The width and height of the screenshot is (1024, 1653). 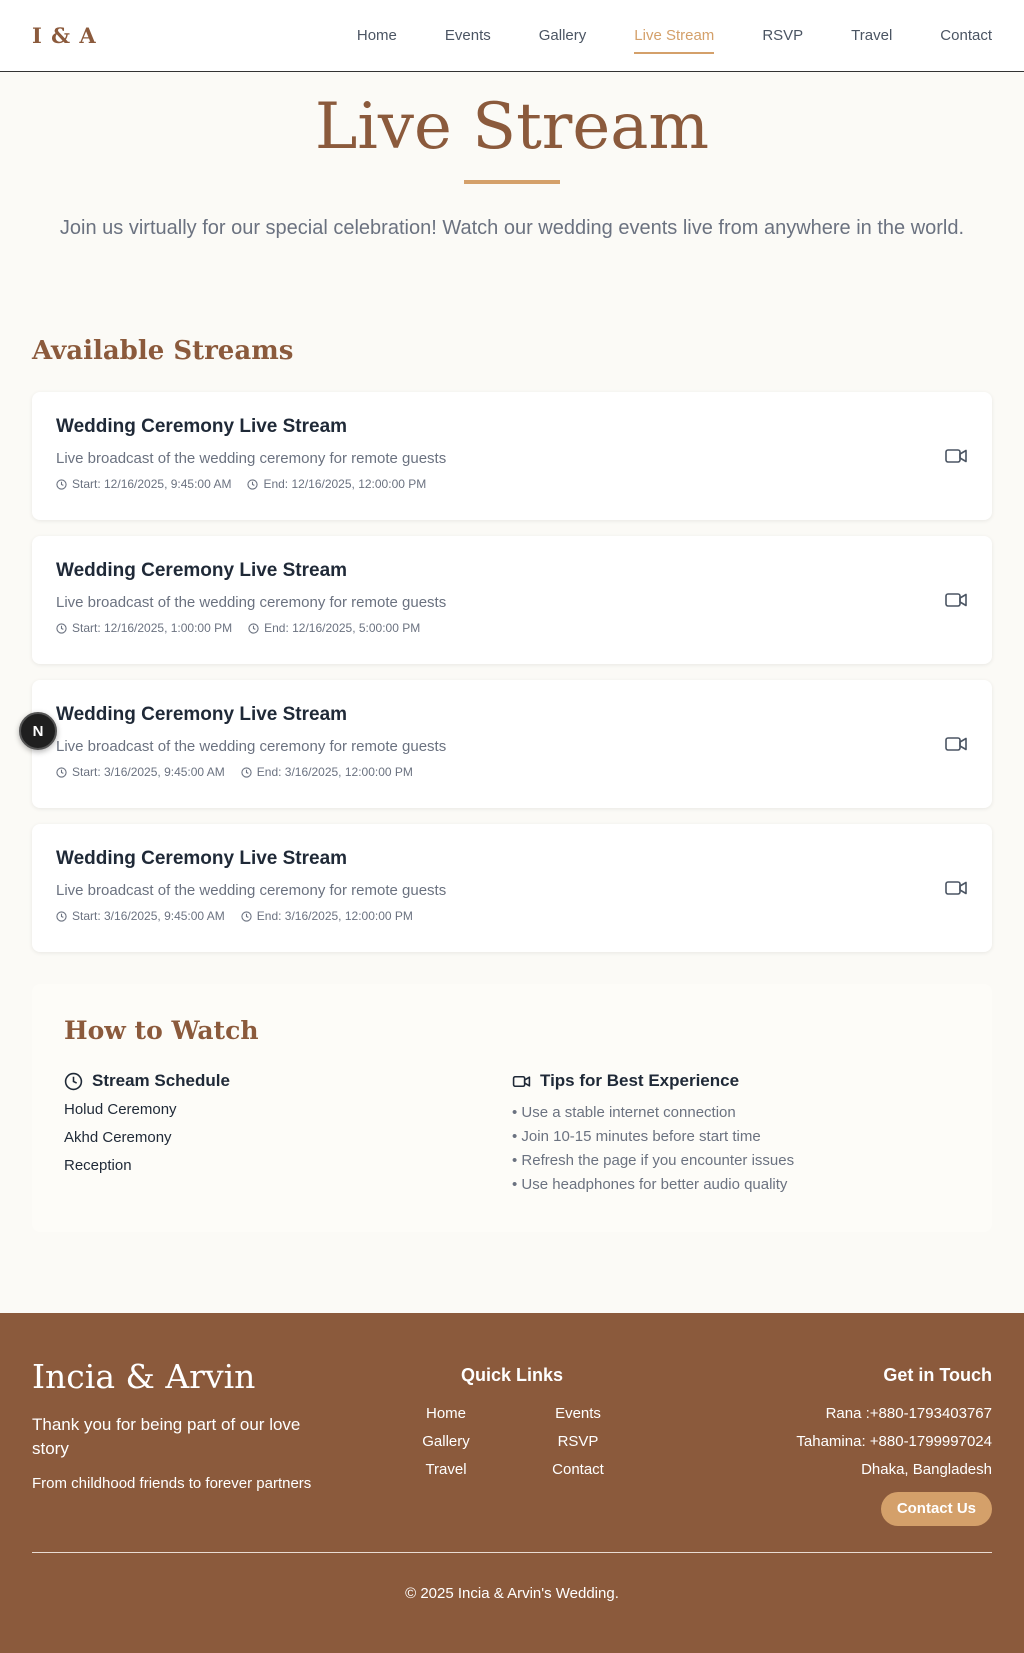 I want to click on contact-location: Dhaka, Bangladesh, so click(x=926, y=1469).